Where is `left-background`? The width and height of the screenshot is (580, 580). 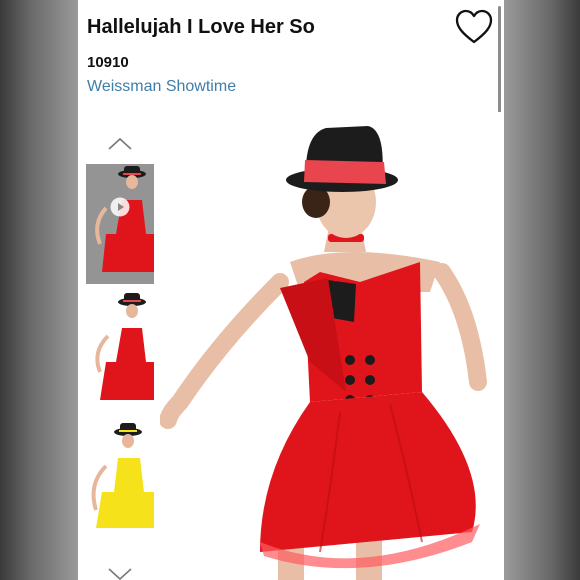 left-background is located at coordinates (39, 290).